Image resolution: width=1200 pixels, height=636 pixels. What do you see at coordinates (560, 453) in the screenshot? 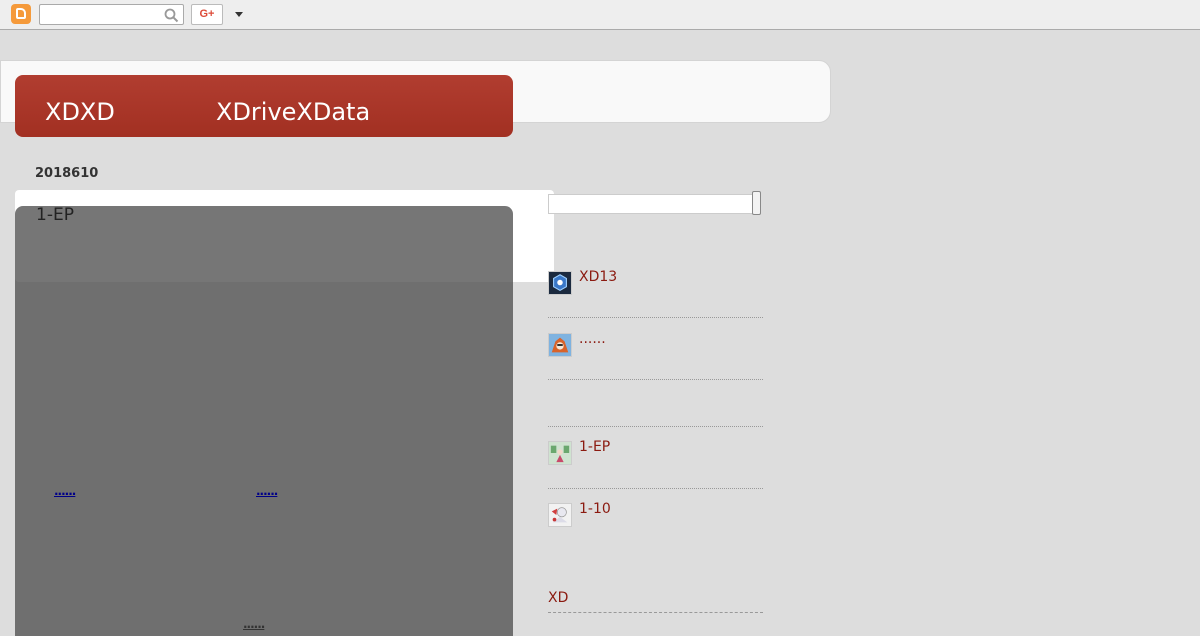
I see `scene-thumb-icon` at bounding box center [560, 453].